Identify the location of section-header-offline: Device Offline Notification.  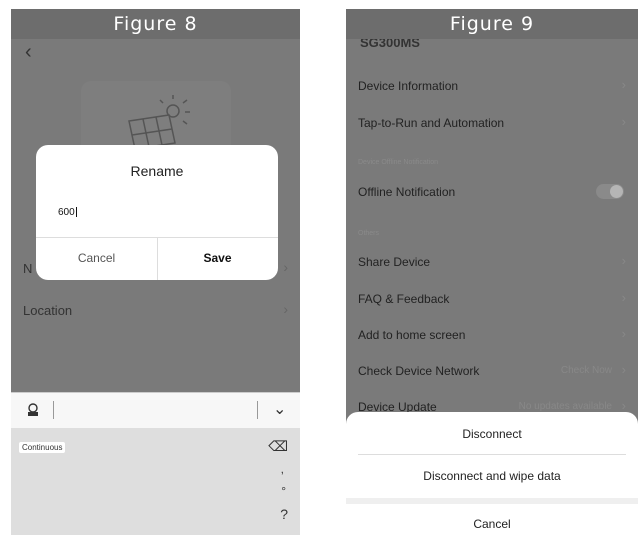
(398, 162).